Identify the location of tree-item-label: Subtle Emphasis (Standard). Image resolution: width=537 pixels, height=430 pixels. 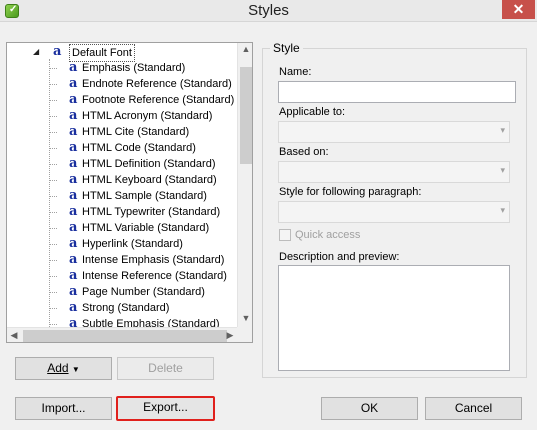
(151, 322).